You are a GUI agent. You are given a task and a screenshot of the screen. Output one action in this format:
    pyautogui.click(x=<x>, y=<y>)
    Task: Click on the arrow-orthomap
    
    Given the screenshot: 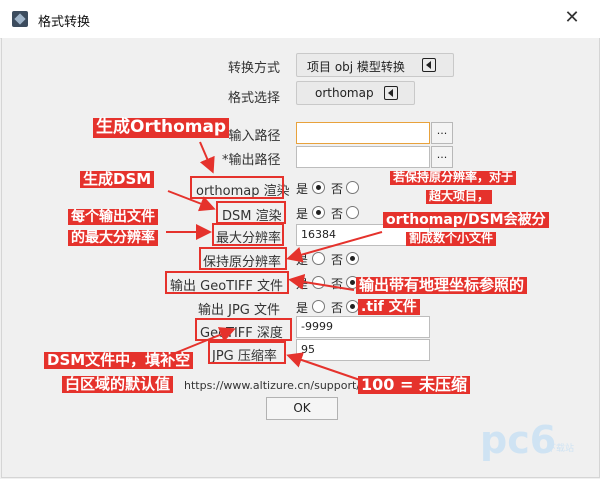 What is the action you would take?
    pyautogui.click(x=207, y=157)
    